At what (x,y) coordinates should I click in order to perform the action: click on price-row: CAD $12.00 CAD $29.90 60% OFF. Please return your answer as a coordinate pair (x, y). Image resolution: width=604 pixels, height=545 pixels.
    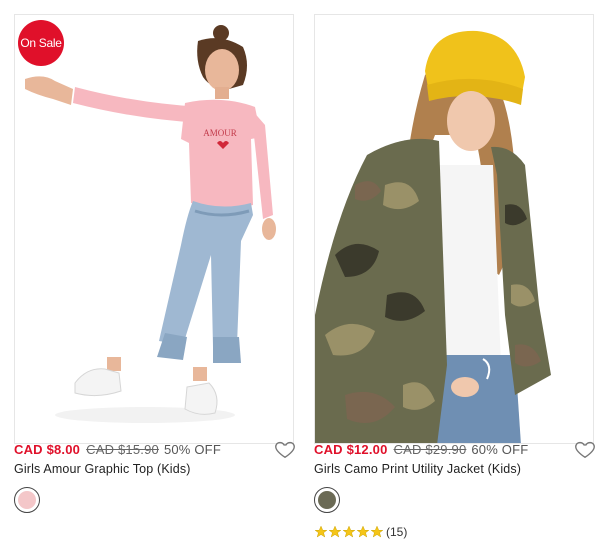
    Looking at the image, I should click on (455, 450).